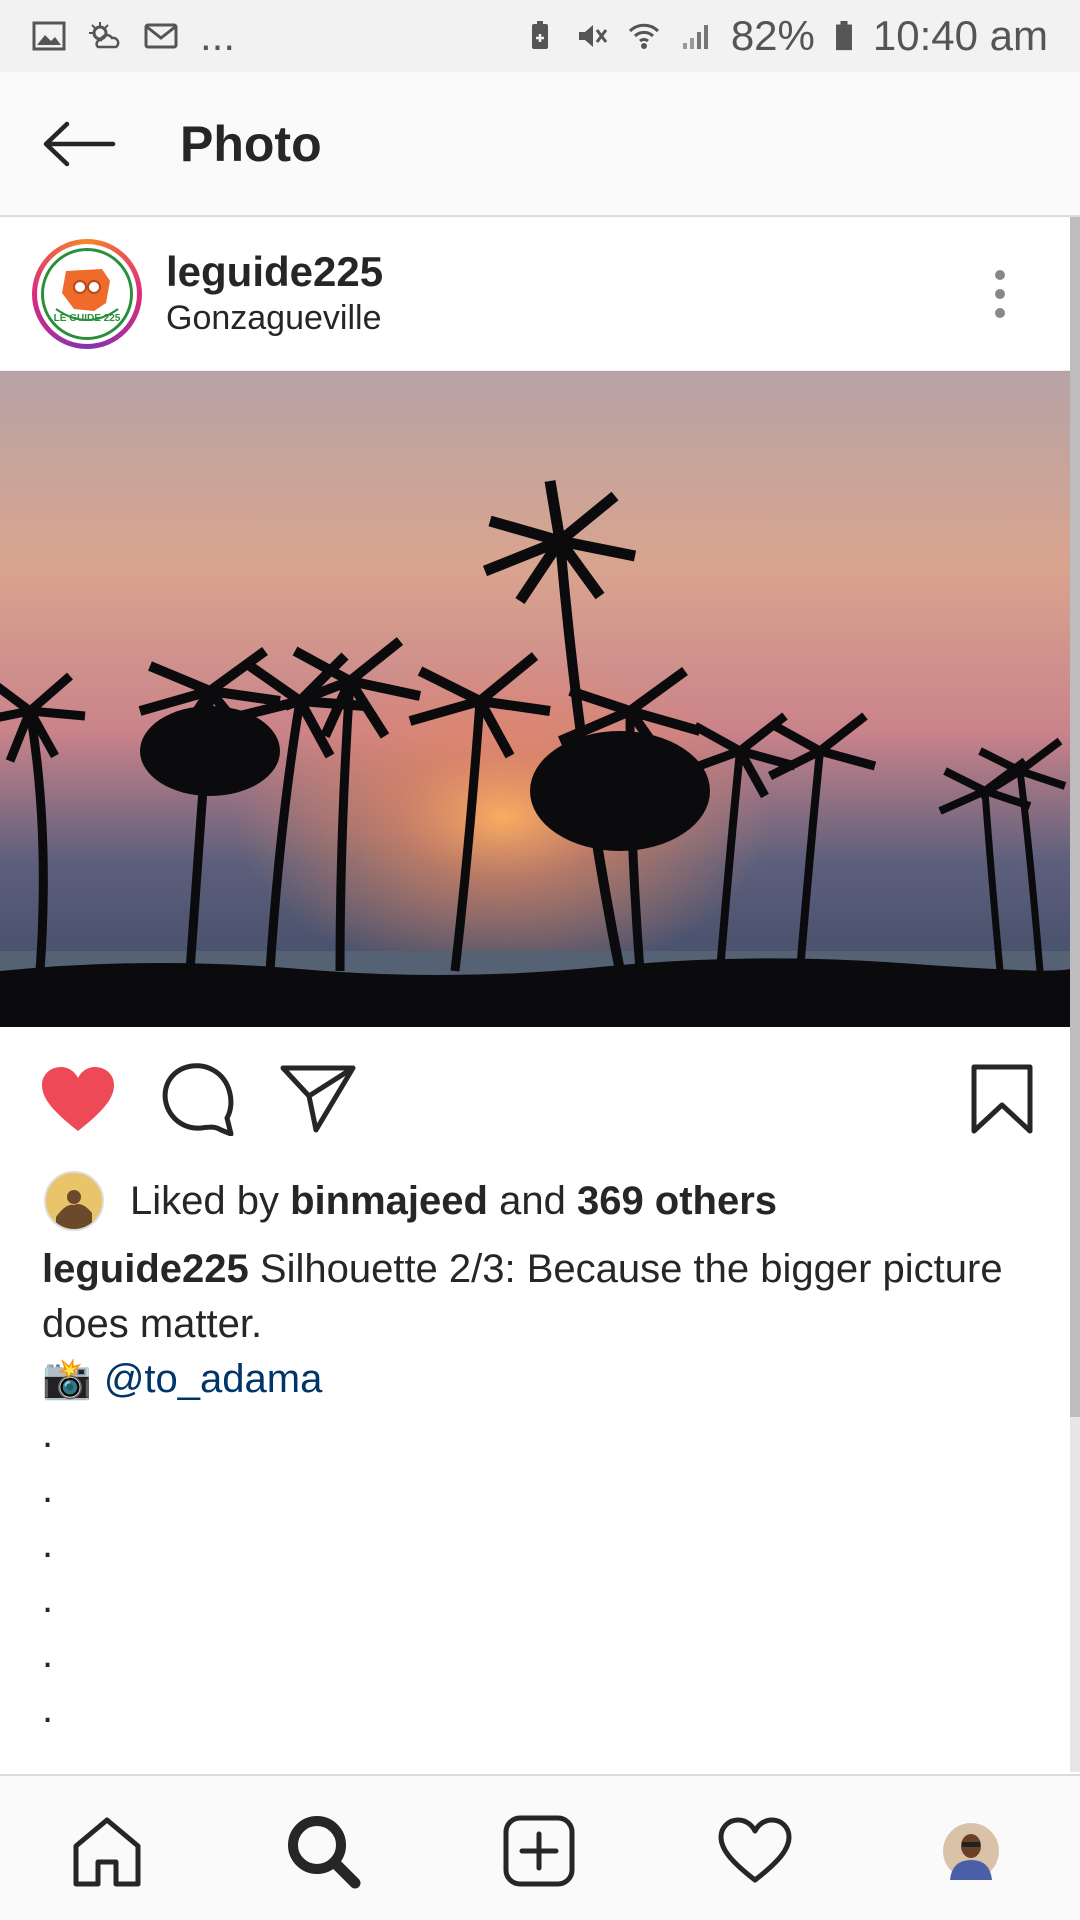 The width and height of the screenshot is (1080, 1920). I want to click on post-meta: leguide225 Gonzagueville, so click(274, 294).